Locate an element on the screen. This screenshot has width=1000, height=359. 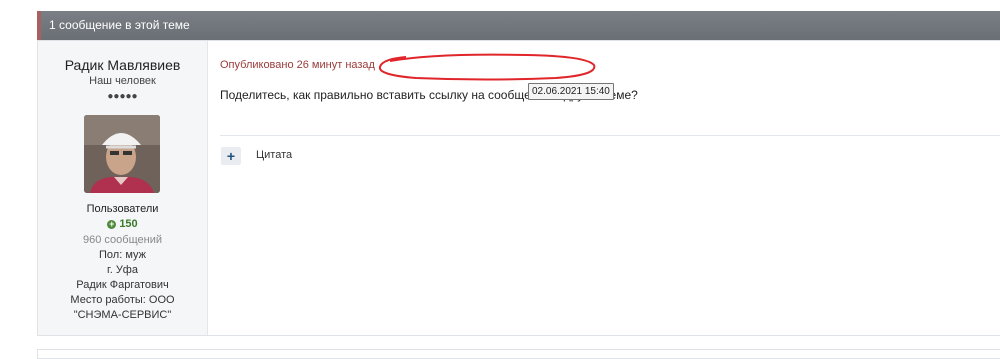
plus-icon: + is located at coordinates (231, 156).